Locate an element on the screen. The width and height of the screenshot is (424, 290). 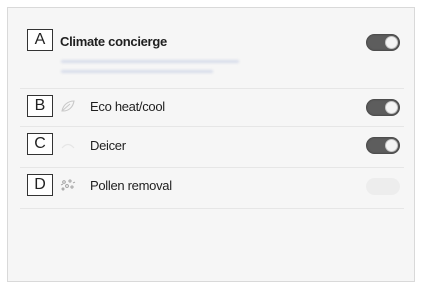
marker-c: C is located at coordinates (40, 144).